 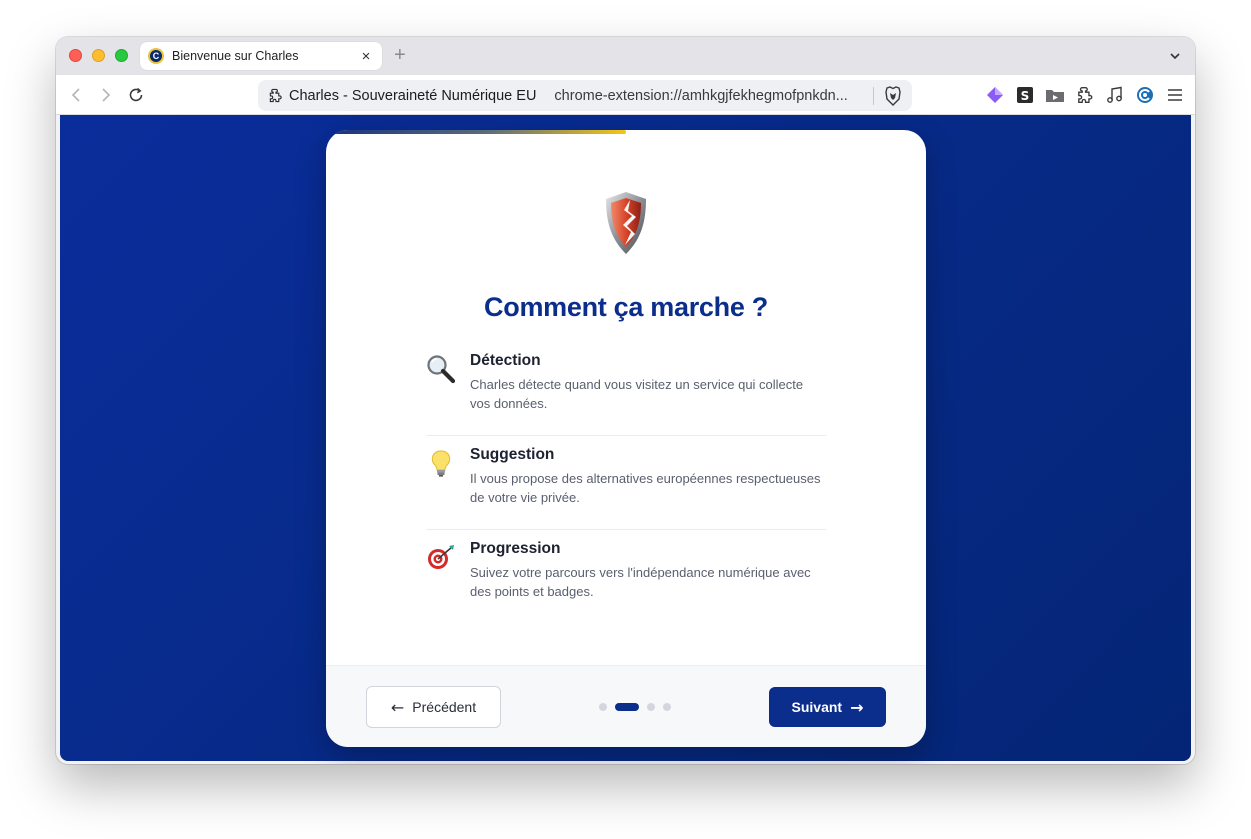 I want to click on forward-arrow-icon, so click(x=106, y=95).